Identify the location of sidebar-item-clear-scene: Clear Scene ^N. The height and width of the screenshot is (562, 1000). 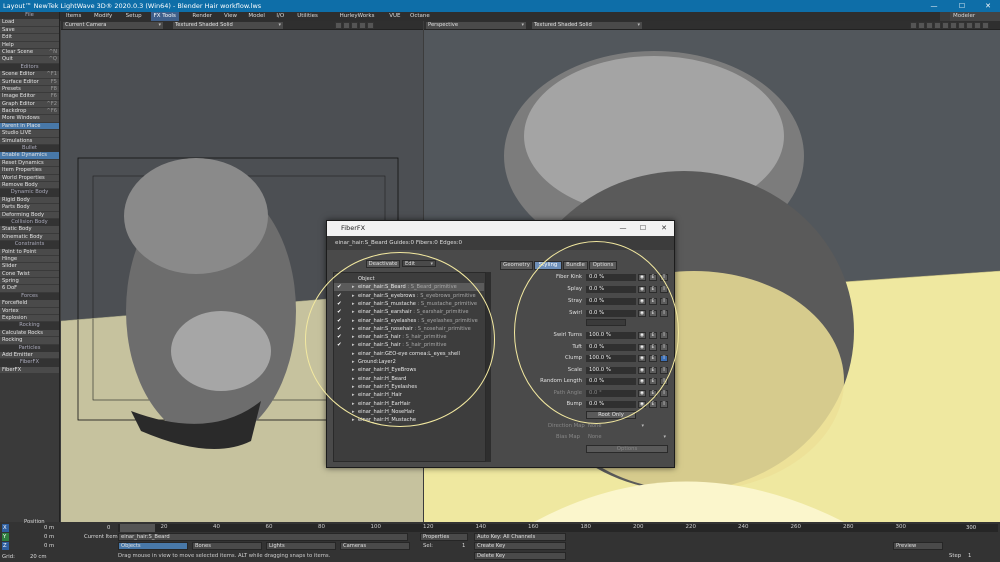
(29, 52).